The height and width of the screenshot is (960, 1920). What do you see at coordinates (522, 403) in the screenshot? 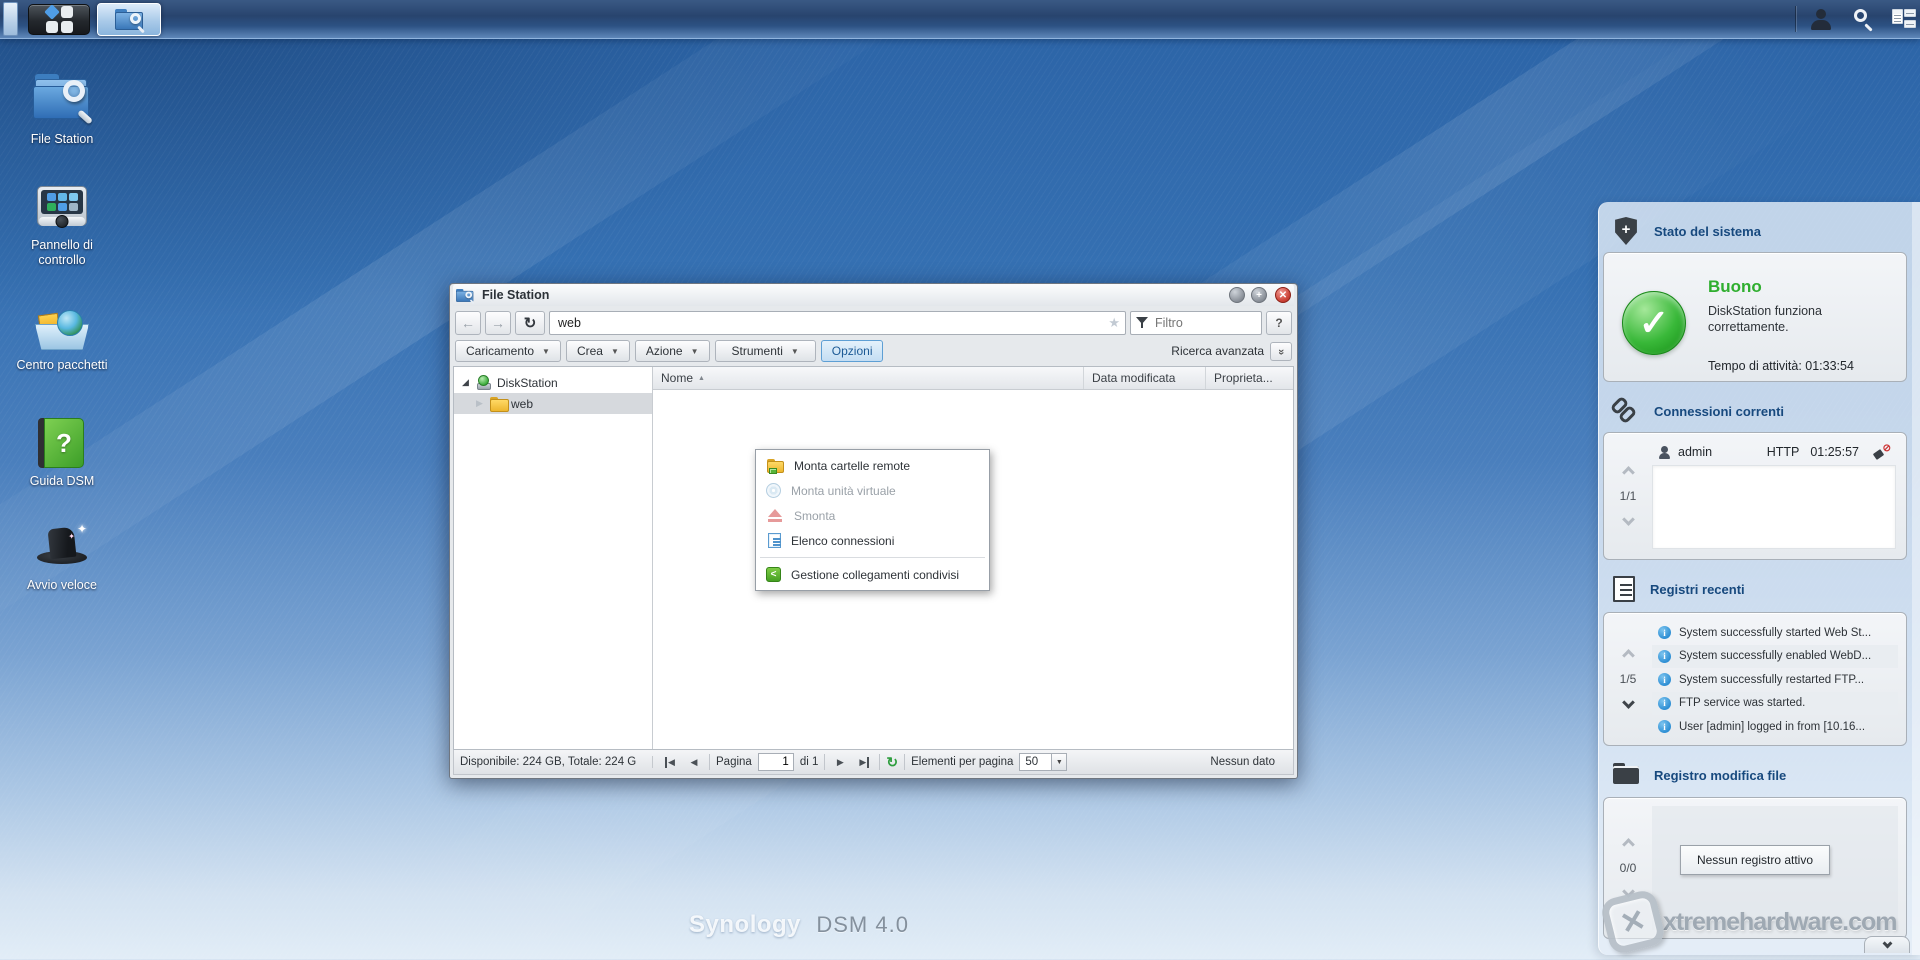
I see `tree-node-label: web` at bounding box center [522, 403].